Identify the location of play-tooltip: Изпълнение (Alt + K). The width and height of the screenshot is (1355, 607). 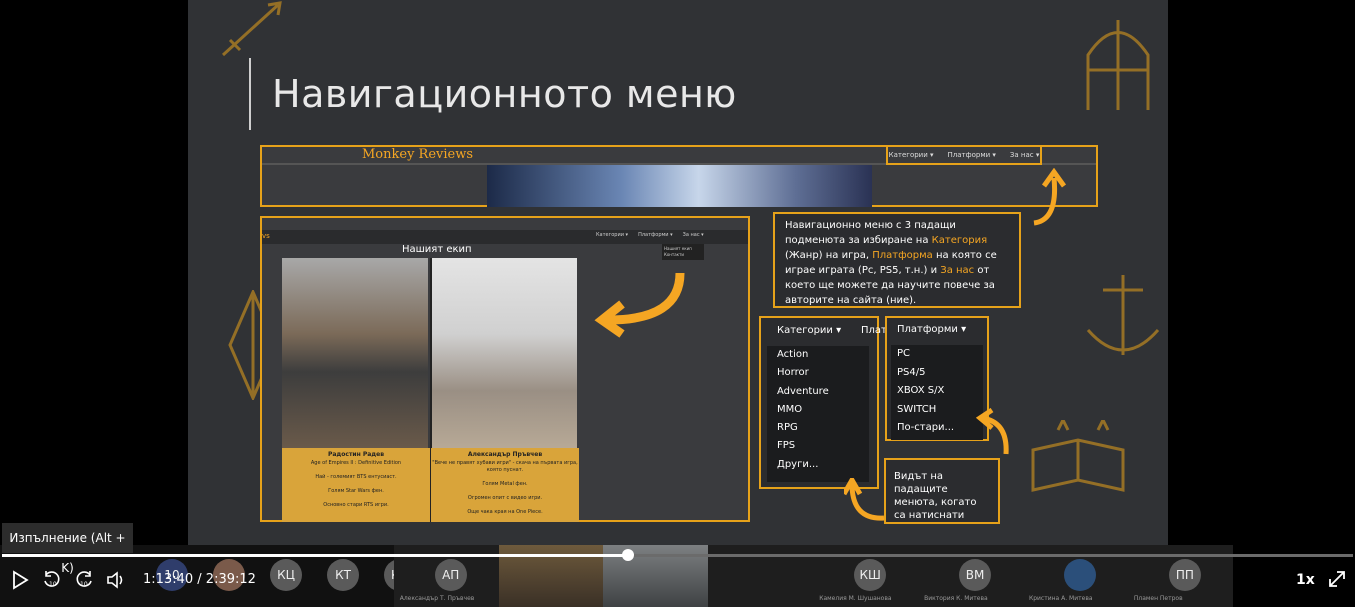
(67, 549).